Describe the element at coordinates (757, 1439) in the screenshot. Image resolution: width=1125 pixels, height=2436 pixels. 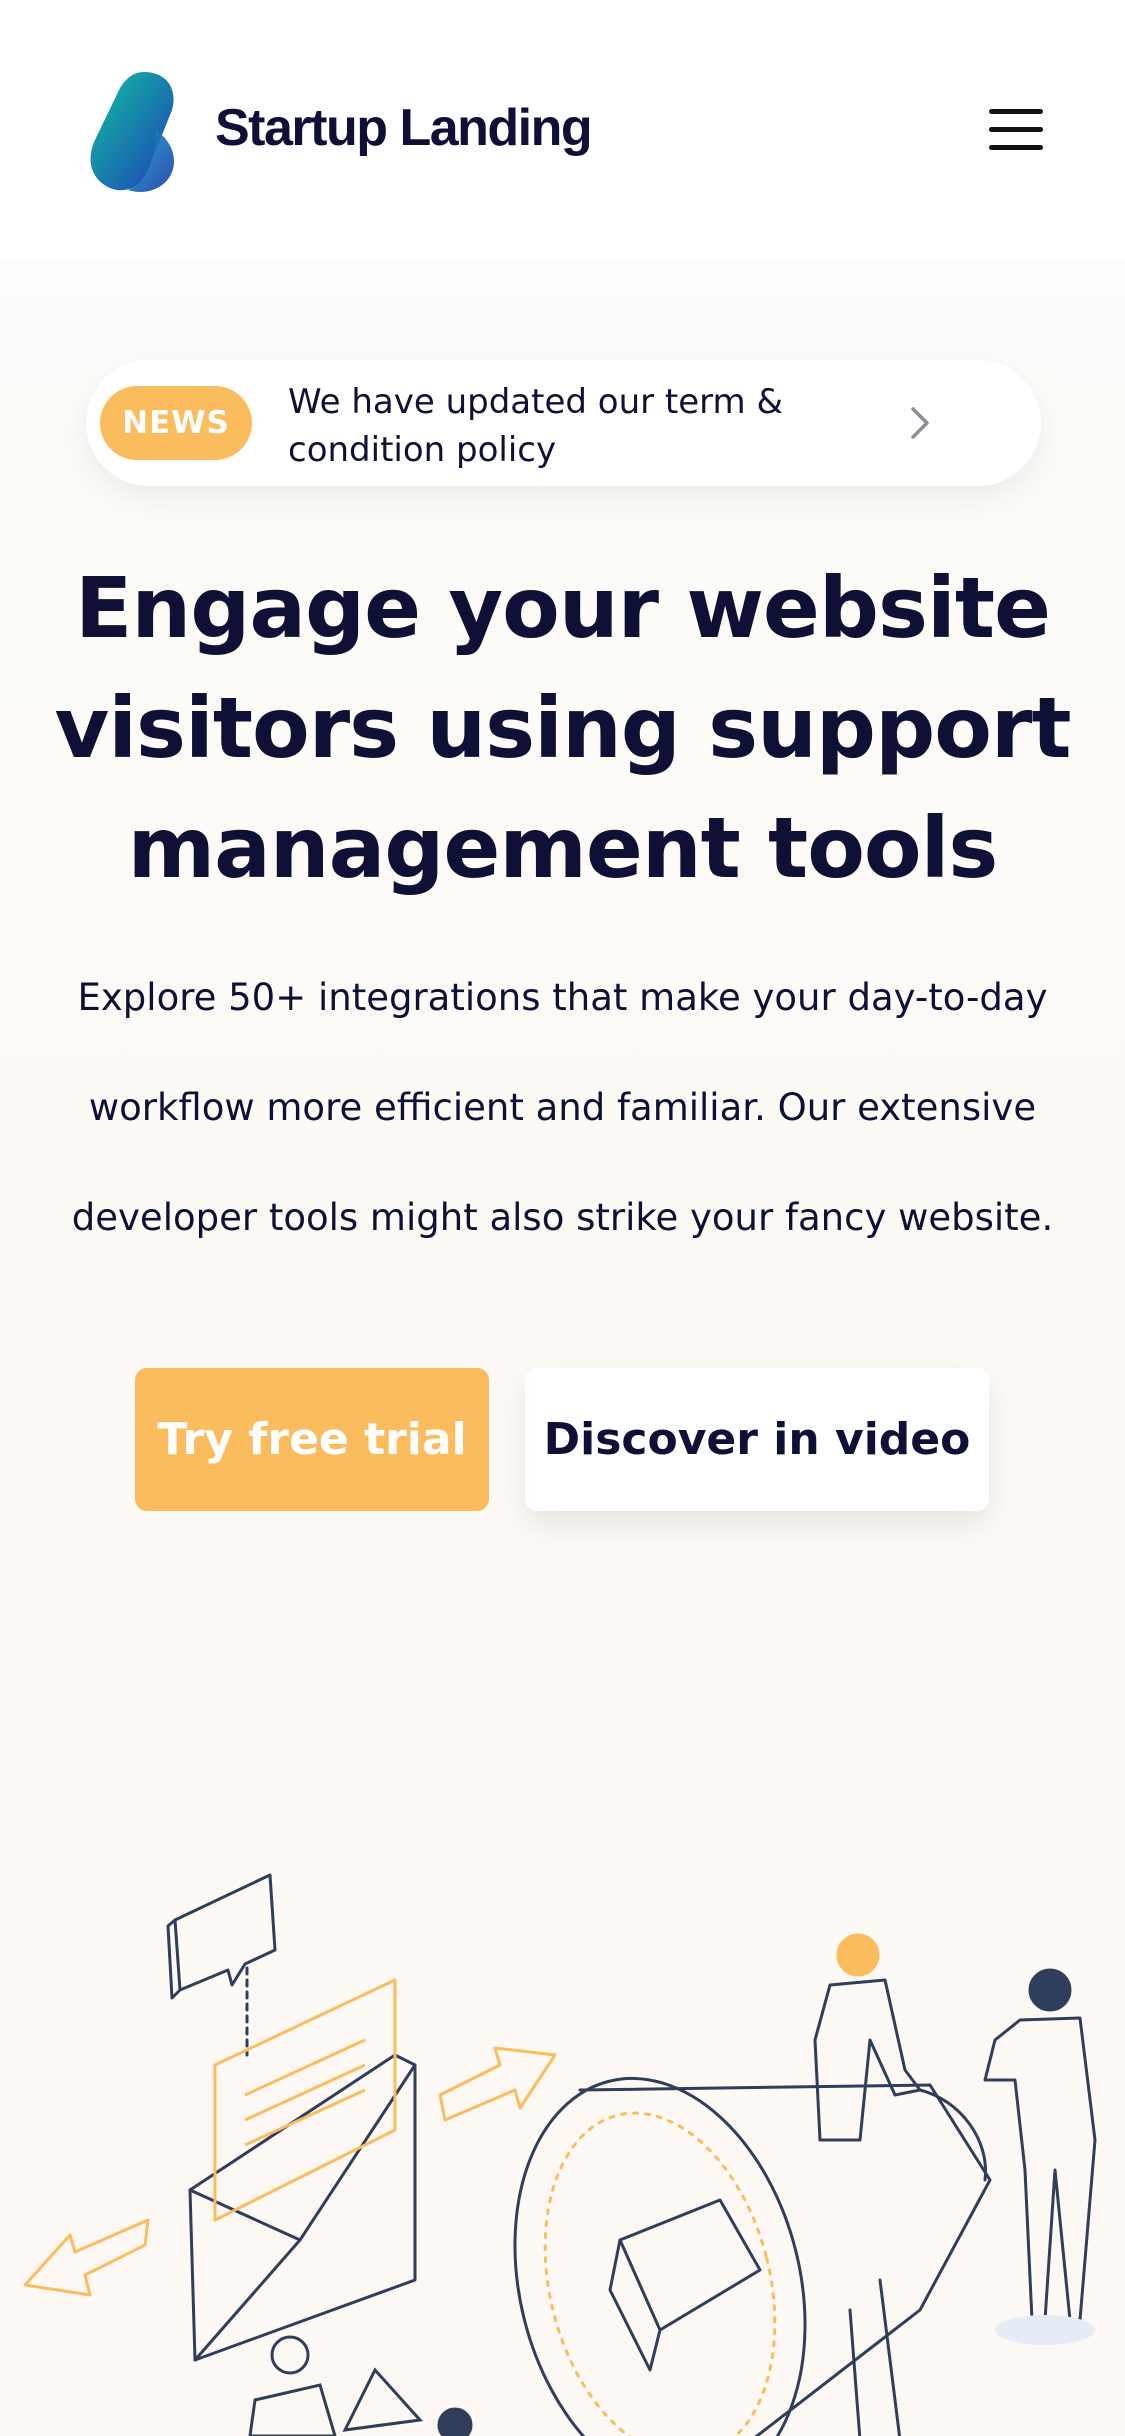
I see `discover-in-video-button: Discover in video` at that location.